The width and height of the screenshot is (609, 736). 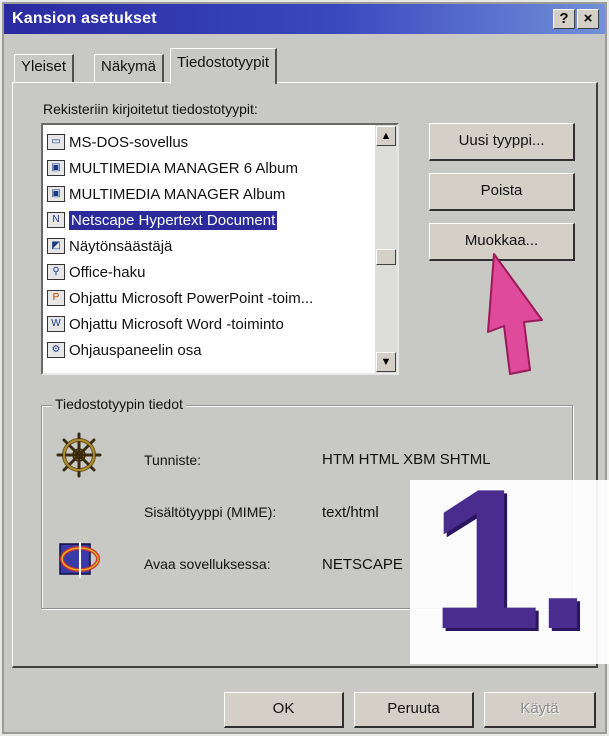 What do you see at coordinates (150, 109) in the screenshot?
I see `file-types-list-label: Rekisteriin kirjoitetut tiedostotyypit:` at bounding box center [150, 109].